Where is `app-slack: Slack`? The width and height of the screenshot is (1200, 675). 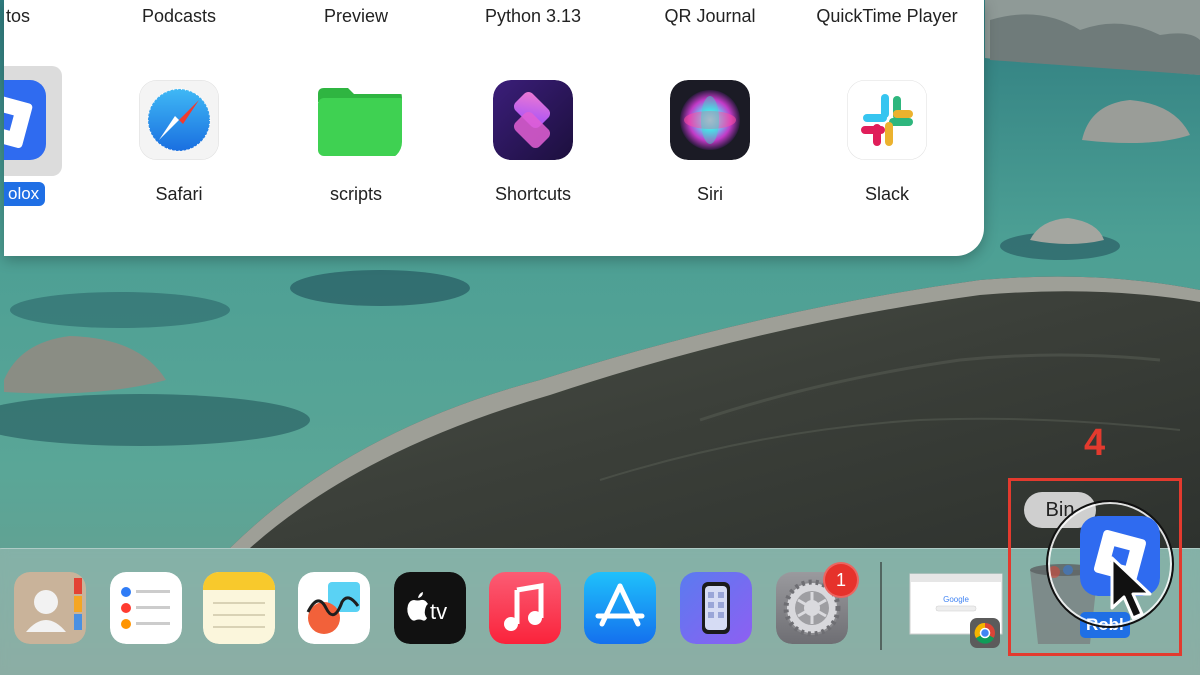
app-slack: Slack is located at coordinates (887, 145).